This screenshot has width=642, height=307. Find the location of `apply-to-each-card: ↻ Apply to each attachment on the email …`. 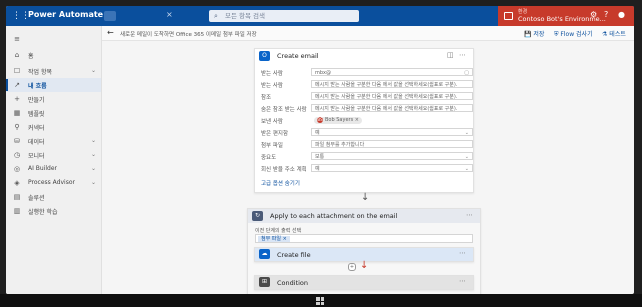

apply-to-each-card: ↻ Apply to each attachment on the email … is located at coordinates (364, 251).